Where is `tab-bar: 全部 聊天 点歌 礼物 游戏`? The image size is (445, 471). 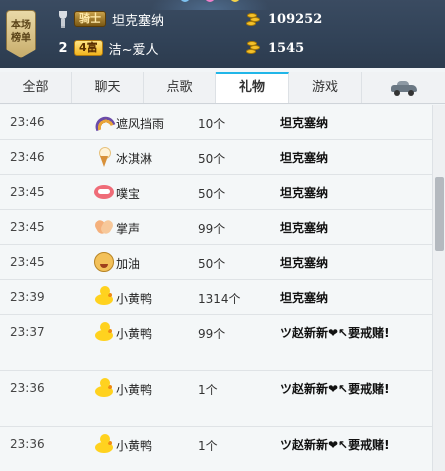
tab-bar: 全部 聊天 点歌 礼物 游戏 is located at coordinates (222, 88).